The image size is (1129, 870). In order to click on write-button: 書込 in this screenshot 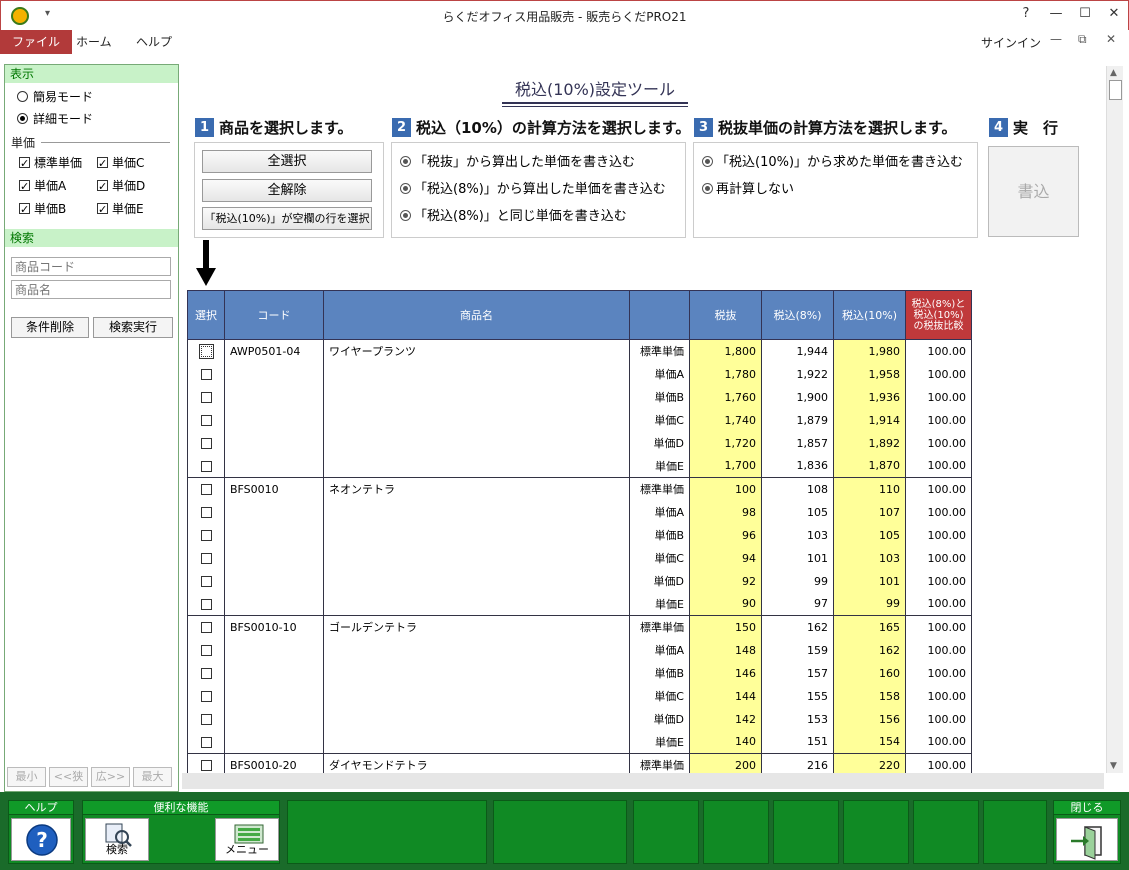, I will do `click(1033, 191)`.